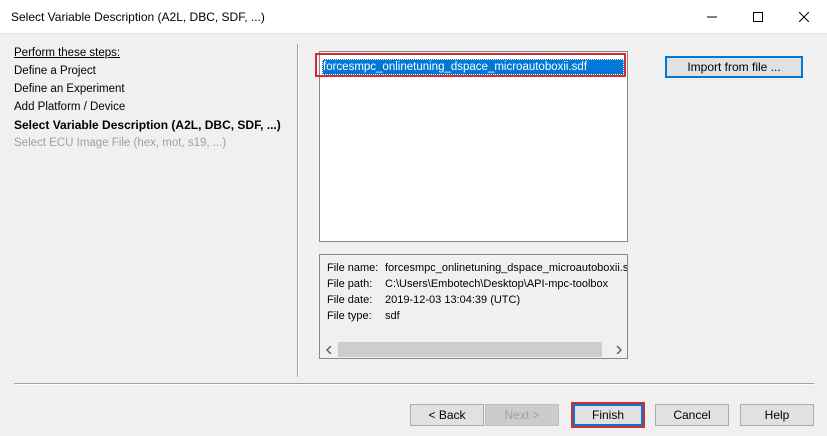  Describe the element at coordinates (447, 415) in the screenshot. I see `back-button: < Back` at that location.